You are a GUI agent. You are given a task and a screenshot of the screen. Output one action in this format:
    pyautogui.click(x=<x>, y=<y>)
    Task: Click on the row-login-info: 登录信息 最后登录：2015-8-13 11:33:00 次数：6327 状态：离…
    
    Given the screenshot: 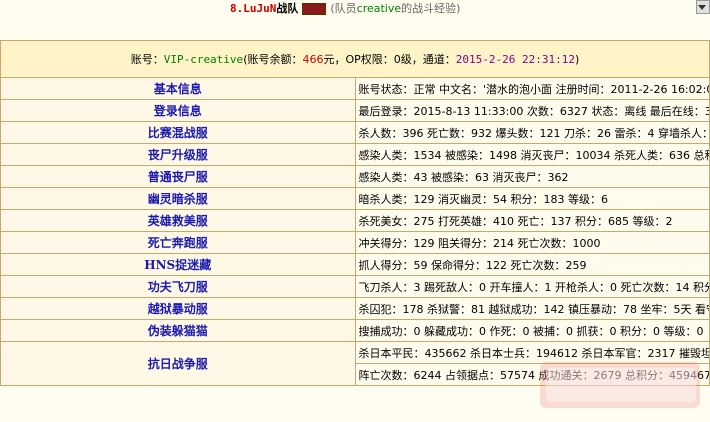 What is the action you would take?
    pyautogui.click(x=355, y=110)
    